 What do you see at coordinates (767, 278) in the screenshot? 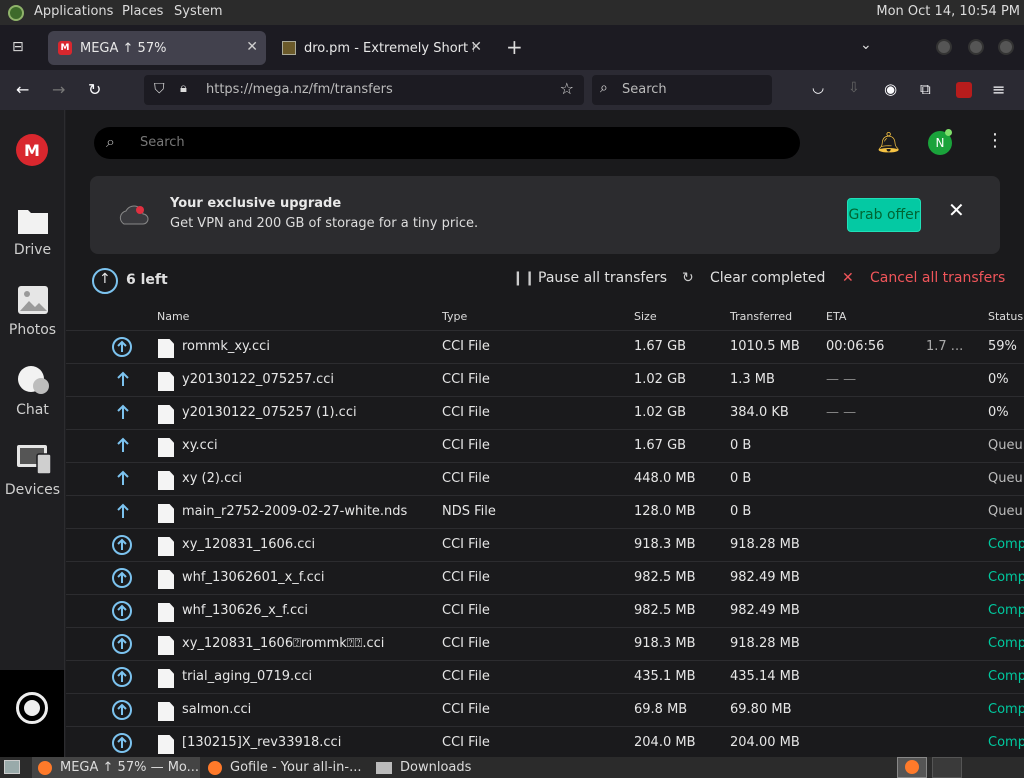
I see `clear-completed-button: Clear completed` at bounding box center [767, 278].